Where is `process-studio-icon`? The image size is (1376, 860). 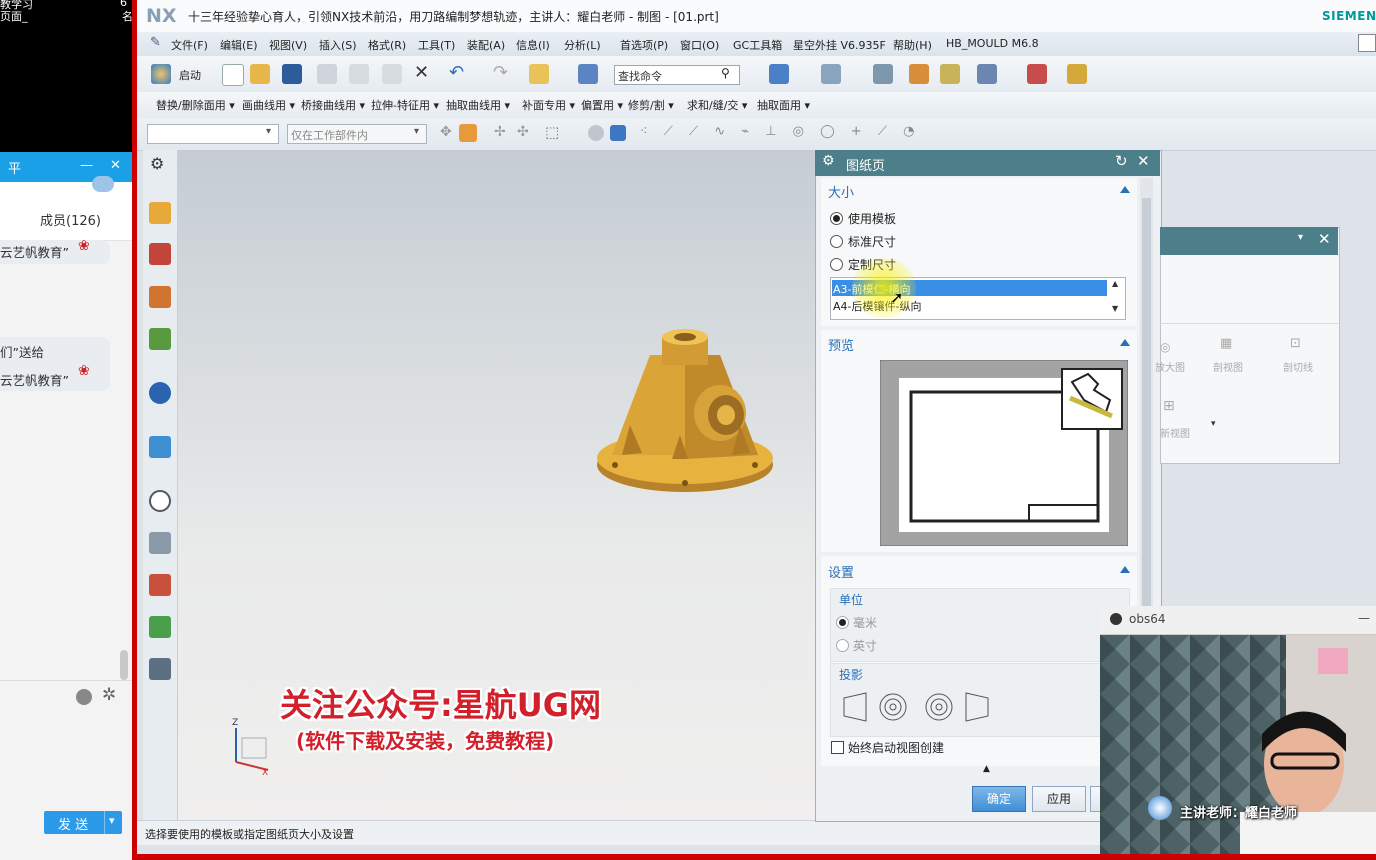
process-studio-icon is located at coordinates (160, 543).